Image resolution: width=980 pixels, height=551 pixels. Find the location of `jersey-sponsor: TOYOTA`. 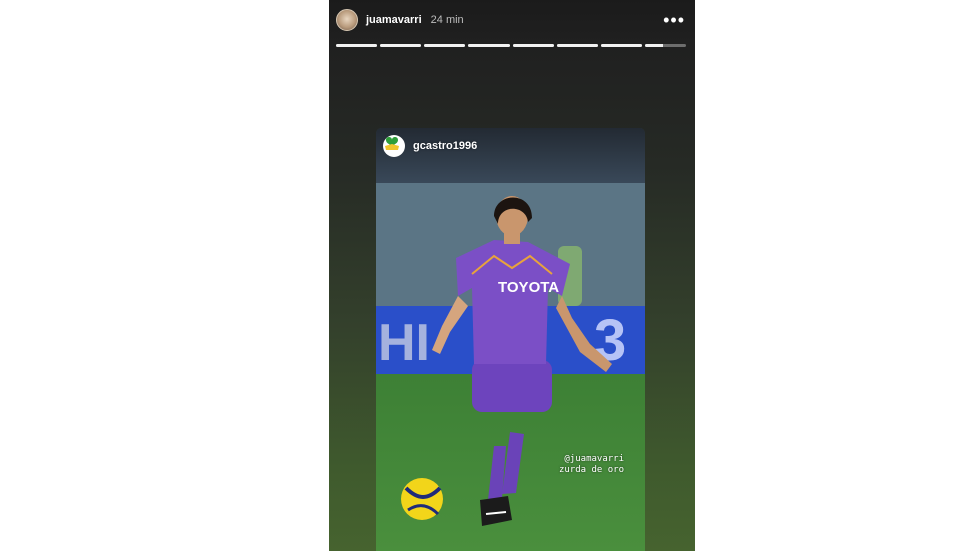

jersey-sponsor: TOYOTA is located at coordinates (528, 287).